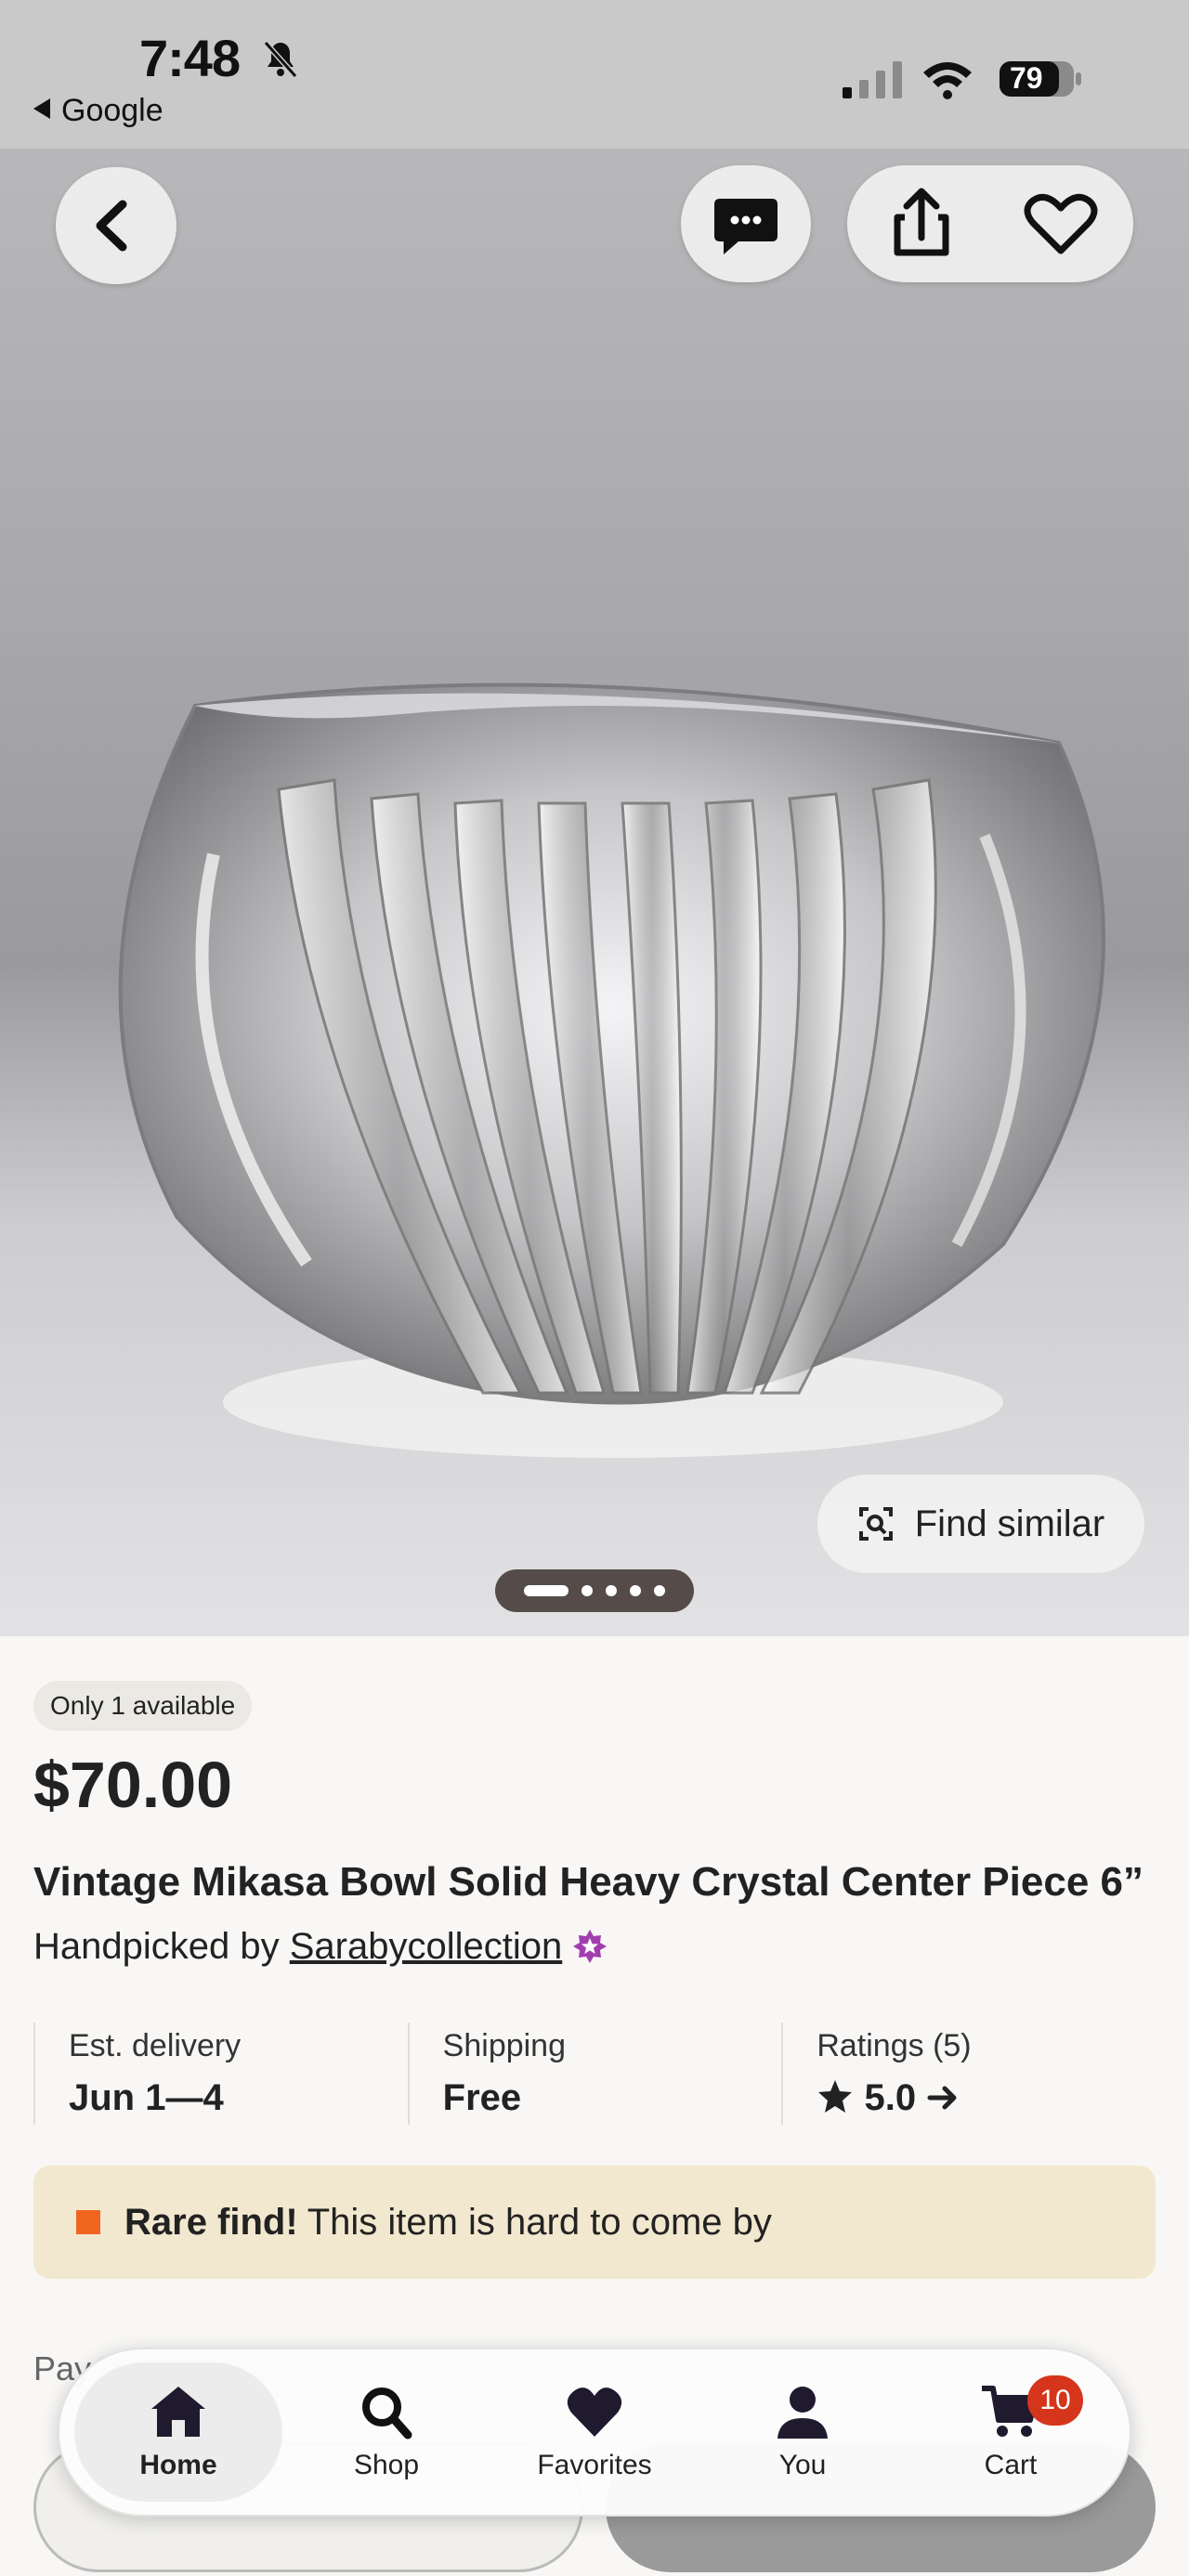  What do you see at coordinates (969, 2074) in the screenshot?
I see `ratings-info: Ratings (5) 5.0` at bounding box center [969, 2074].